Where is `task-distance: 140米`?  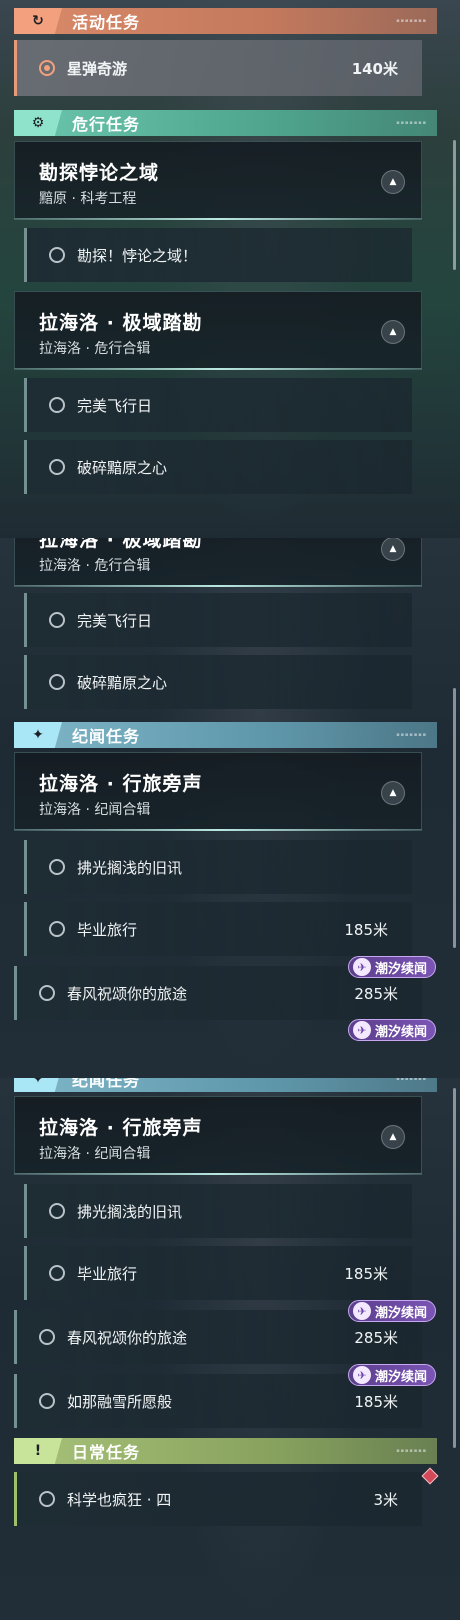
task-distance: 140米 is located at coordinates (374, 68).